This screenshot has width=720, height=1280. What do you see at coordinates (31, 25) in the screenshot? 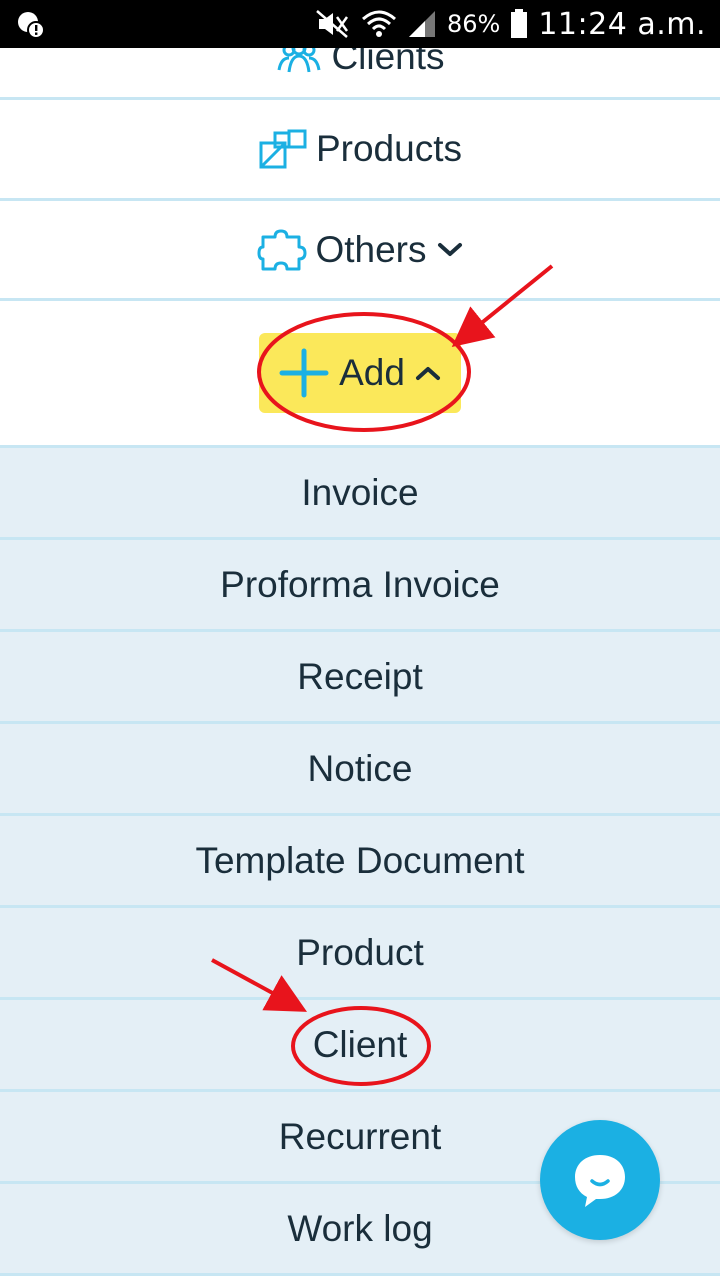
I see `notification-alert-icon` at bounding box center [31, 25].